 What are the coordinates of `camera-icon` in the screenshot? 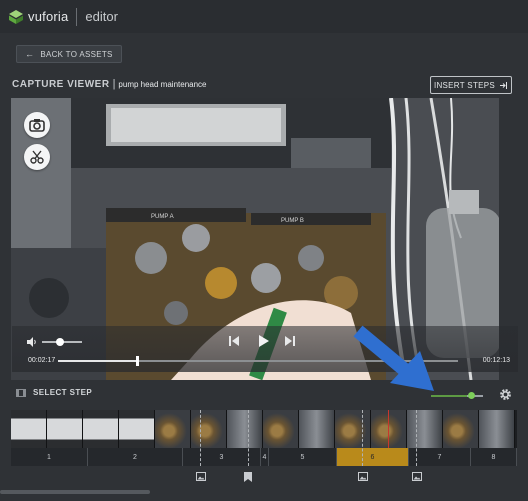 It's located at (37, 125).